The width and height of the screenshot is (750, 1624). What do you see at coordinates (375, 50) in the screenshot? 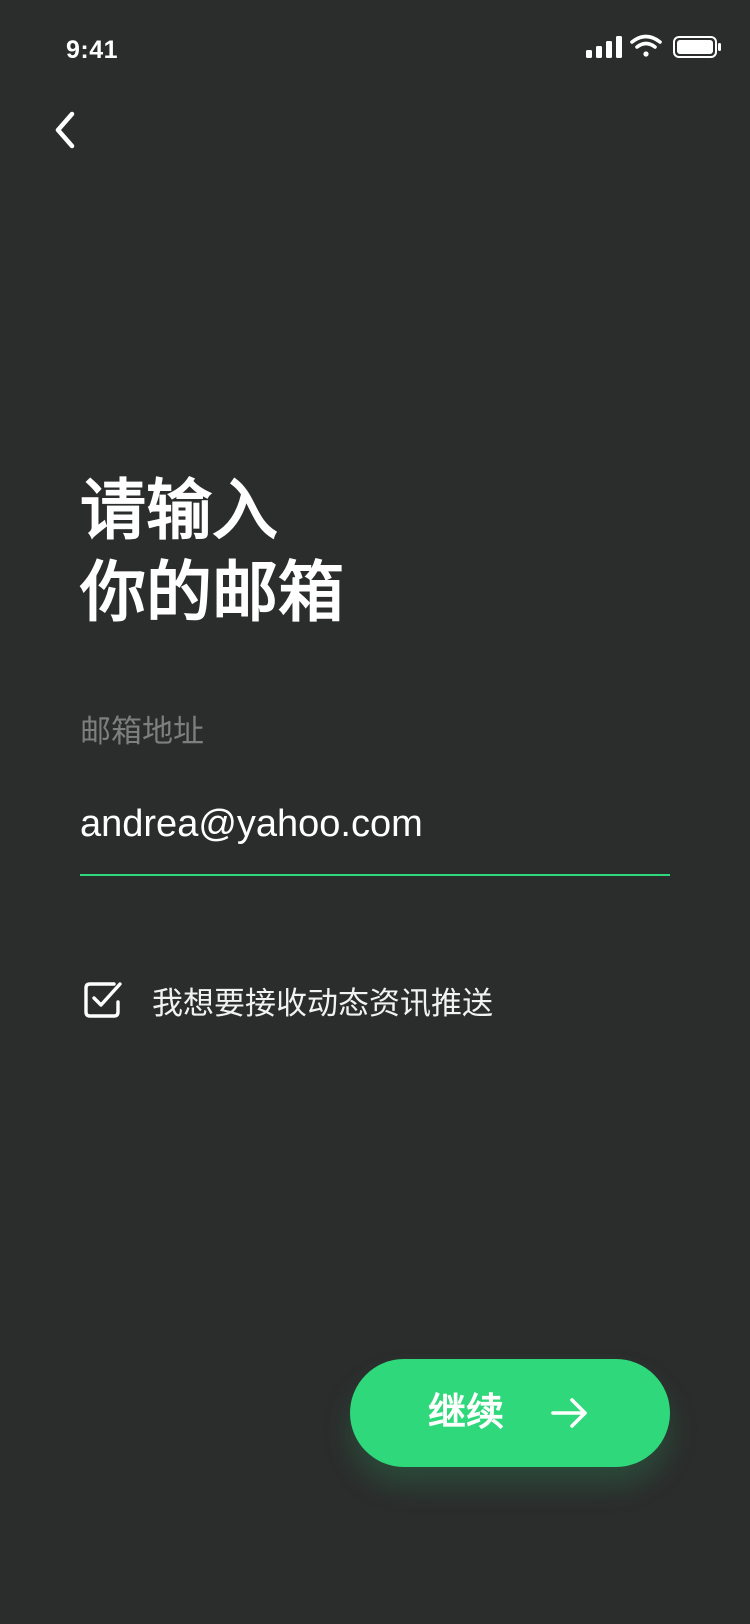
I see `status-bar: 9:41` at bounding box center [375, 50].